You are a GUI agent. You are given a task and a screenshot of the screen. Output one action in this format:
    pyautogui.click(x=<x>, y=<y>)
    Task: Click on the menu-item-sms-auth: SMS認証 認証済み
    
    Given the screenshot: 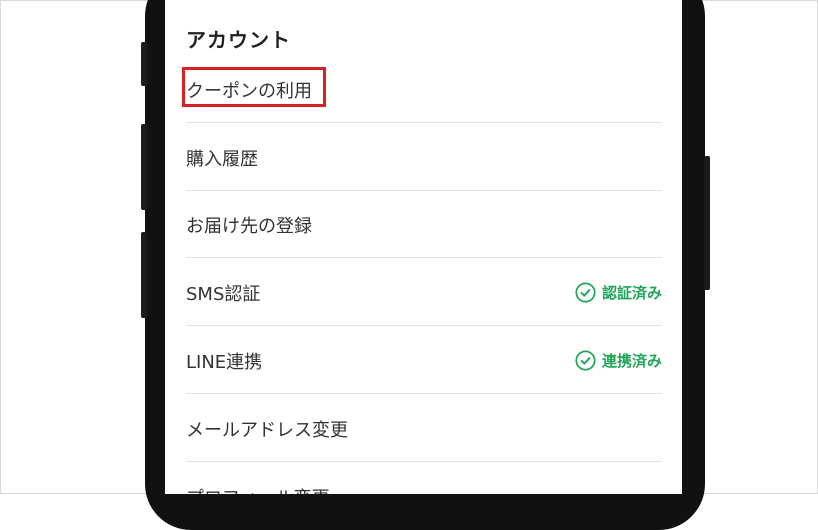 What is the action you would take?
    pyautogui.click(x=424, y=292)
    